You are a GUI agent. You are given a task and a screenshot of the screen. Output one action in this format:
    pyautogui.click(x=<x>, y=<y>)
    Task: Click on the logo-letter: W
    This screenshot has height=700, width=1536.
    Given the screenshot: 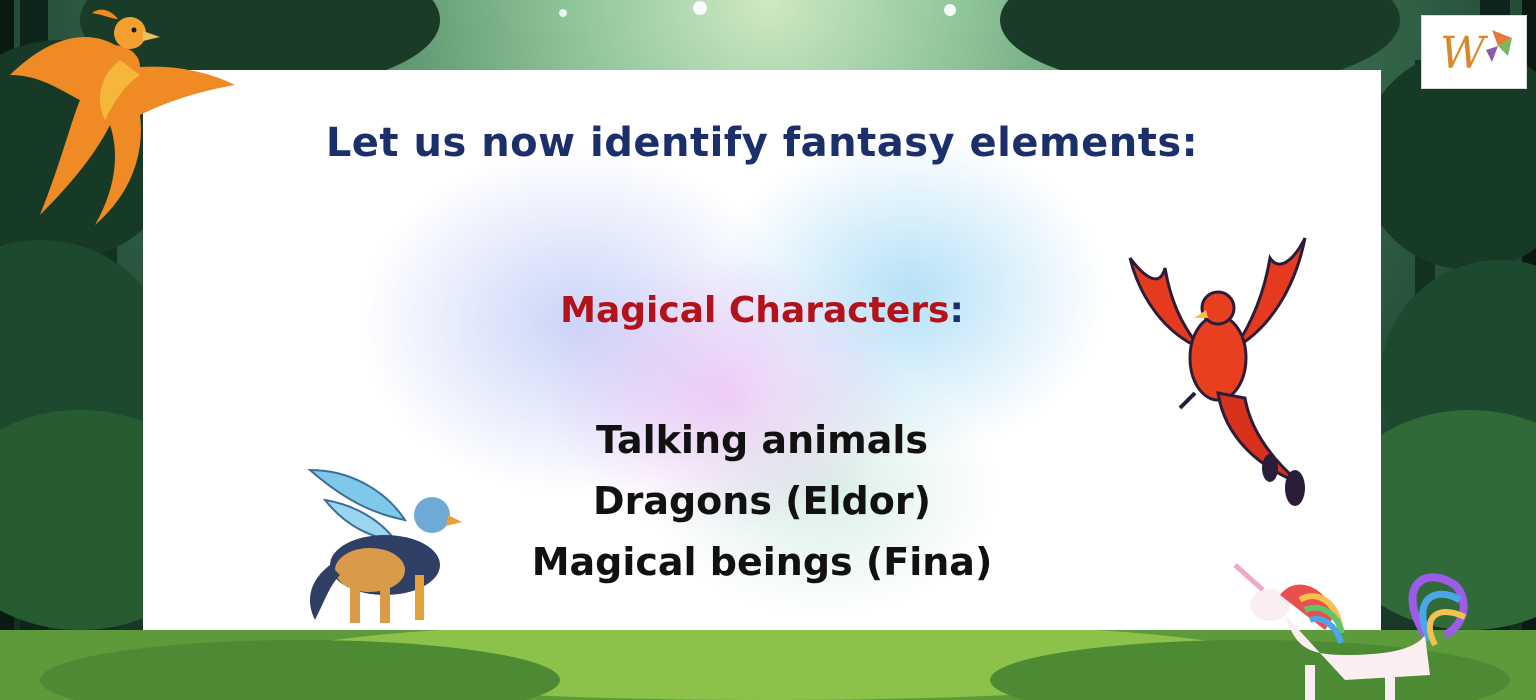 What is the action you would take?
    pyautogui.click(x=1464, y=53)
    